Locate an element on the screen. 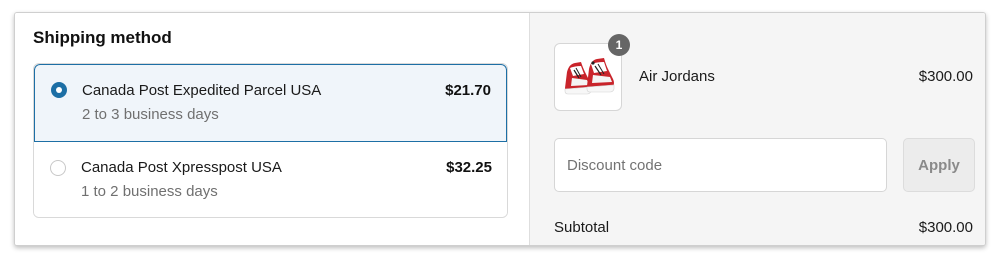 Image resolution: width=1000 pixels, height=259 pixels. sneakers-icon is located at coordinates (589, 76).